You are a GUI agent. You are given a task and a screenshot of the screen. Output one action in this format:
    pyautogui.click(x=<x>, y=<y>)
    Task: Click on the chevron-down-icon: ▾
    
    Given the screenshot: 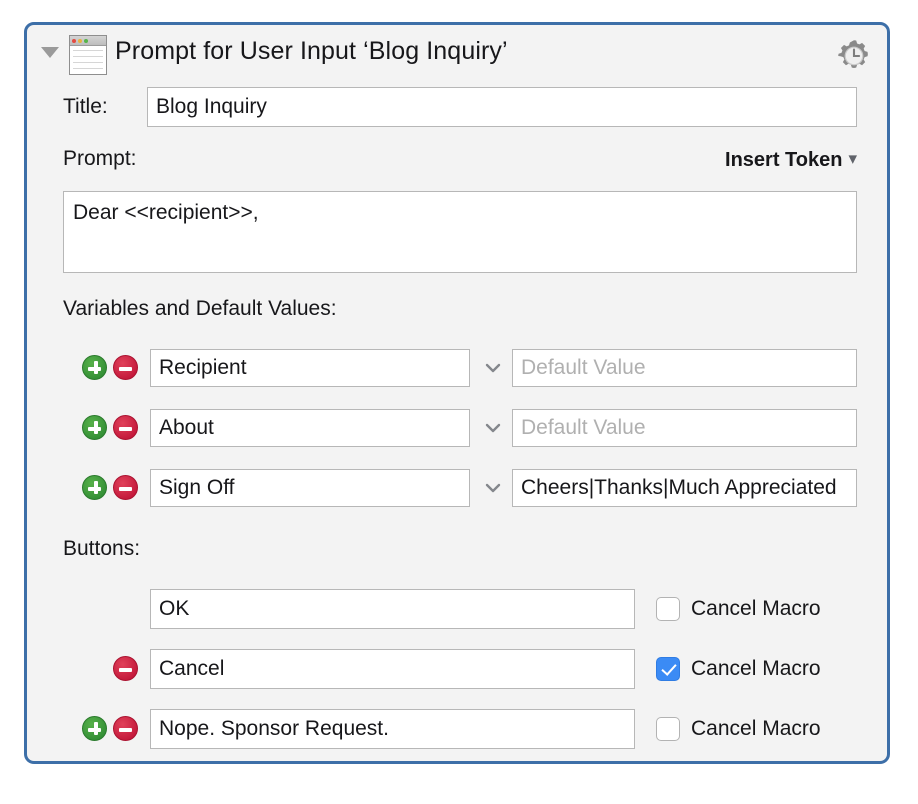 What is the action you would take?
    pyautogui.click(x=852, y=158)
    